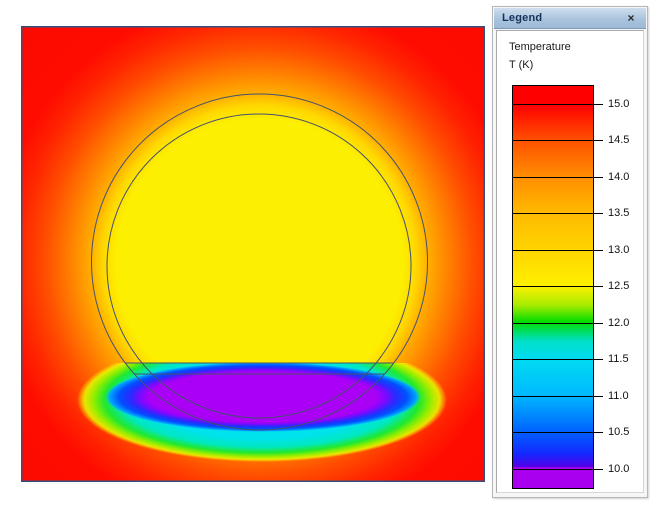 The width and height of the screenshot is (650, 511). Describe the element at coordinates (619, 176) in the screenshot. I see `tick-label: 14.0` at that location.